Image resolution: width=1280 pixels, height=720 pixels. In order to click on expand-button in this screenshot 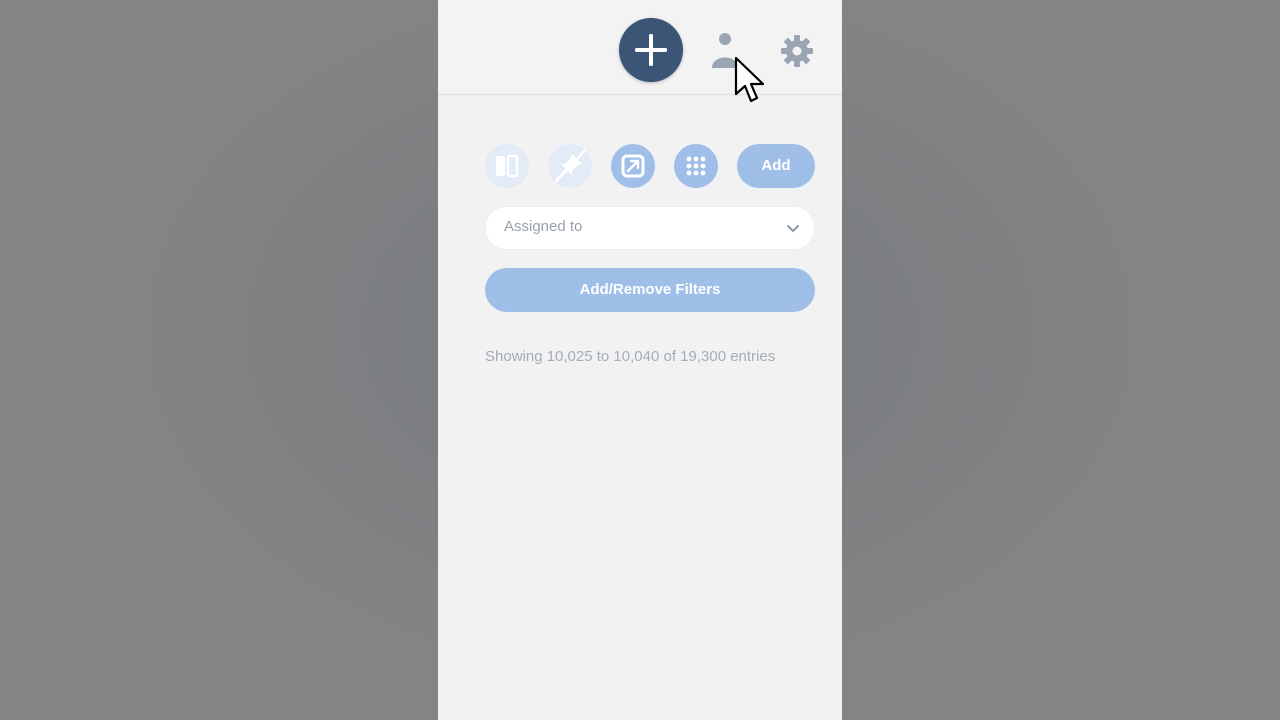, I will do `click(633, 166)`.